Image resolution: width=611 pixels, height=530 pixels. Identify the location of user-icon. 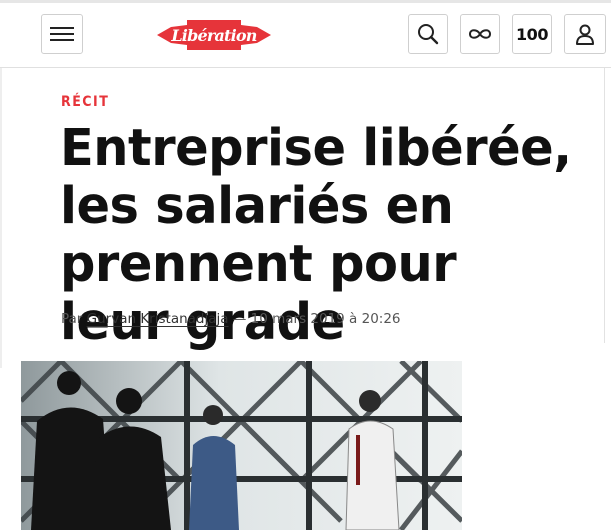
(585, 34).